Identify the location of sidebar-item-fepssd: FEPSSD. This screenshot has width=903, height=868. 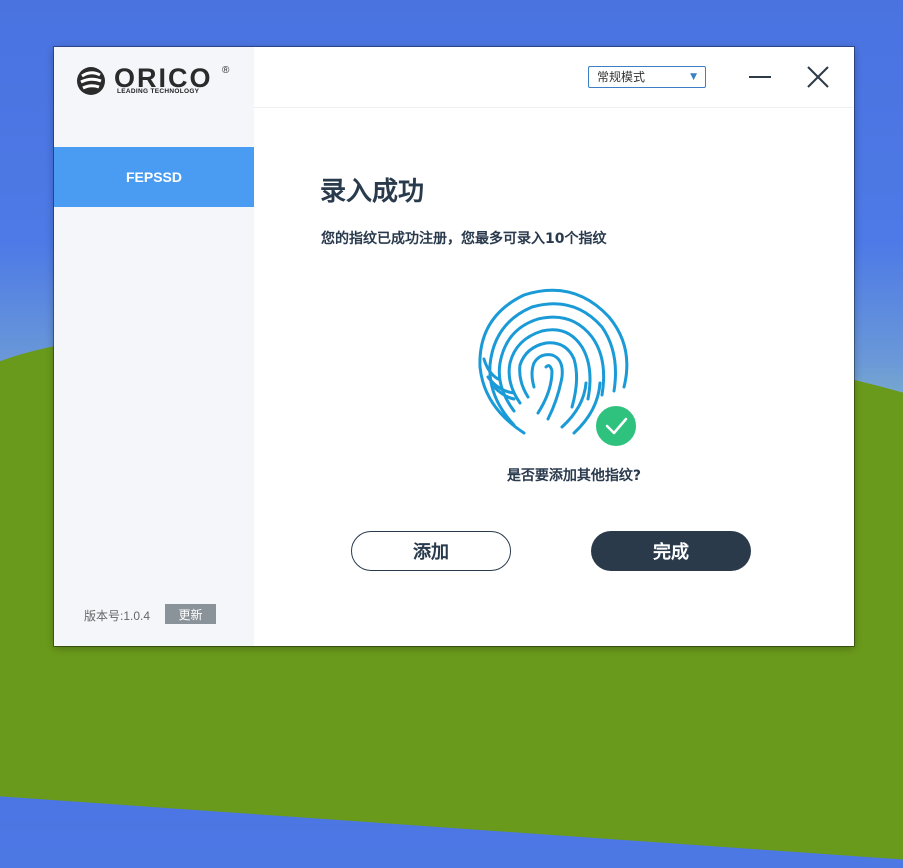
(154, 177).